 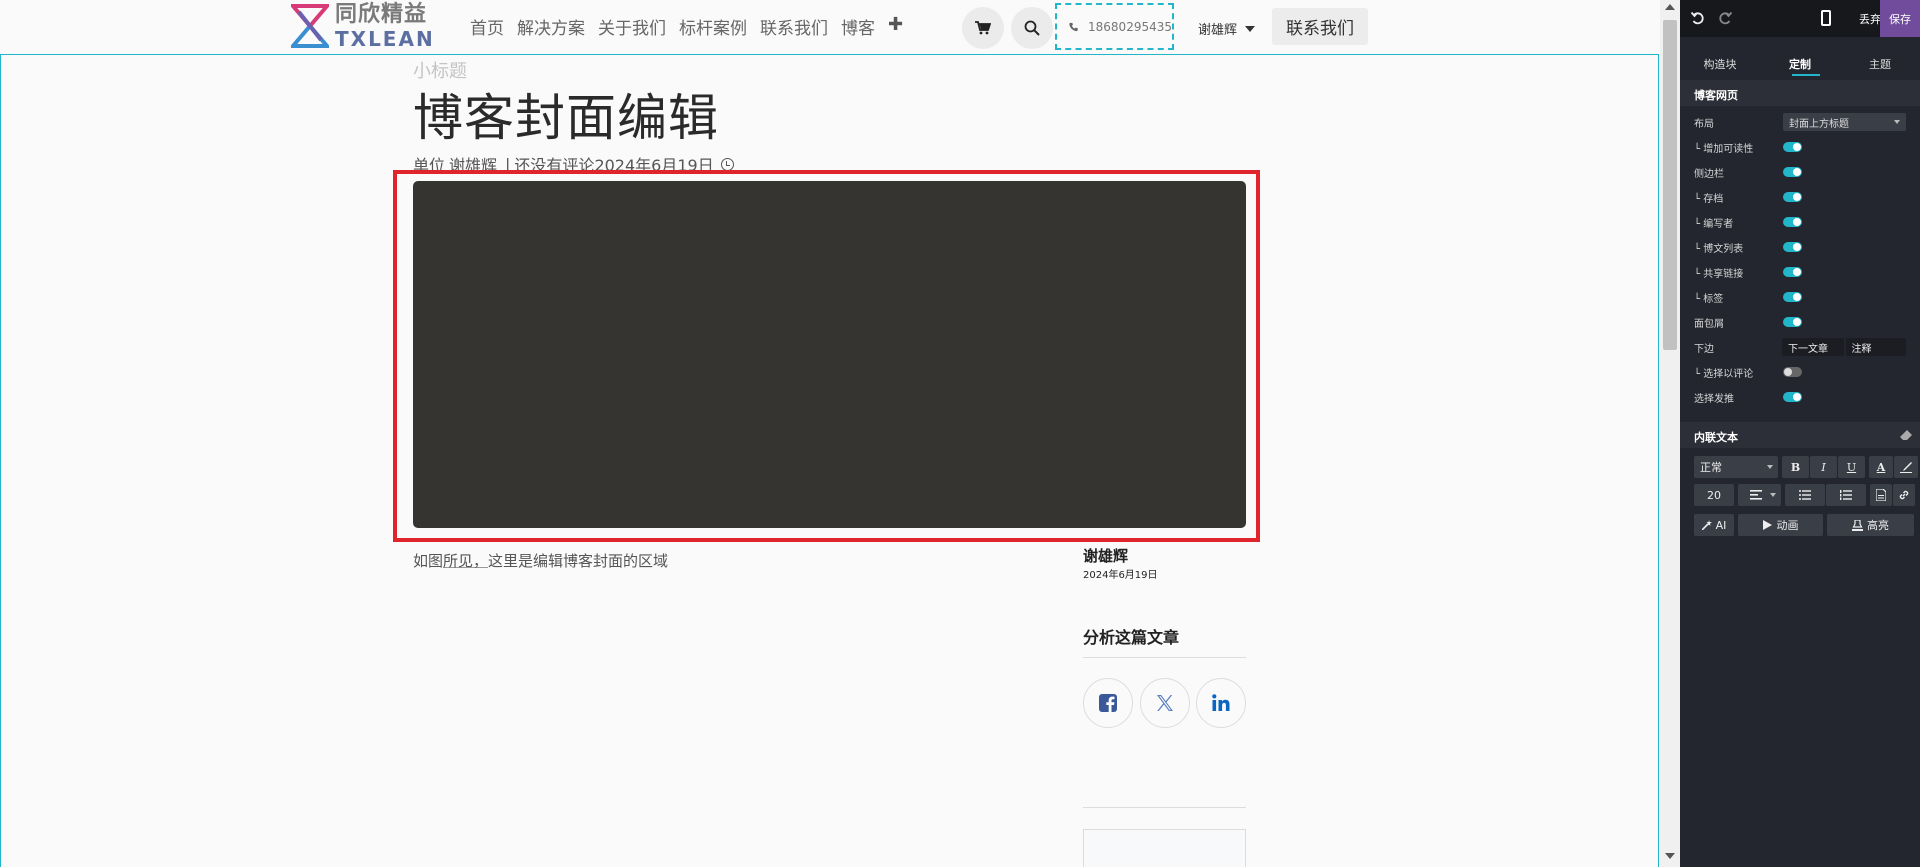 I want to click on option-author: └ 编写者, so click(x=1800, y=222).